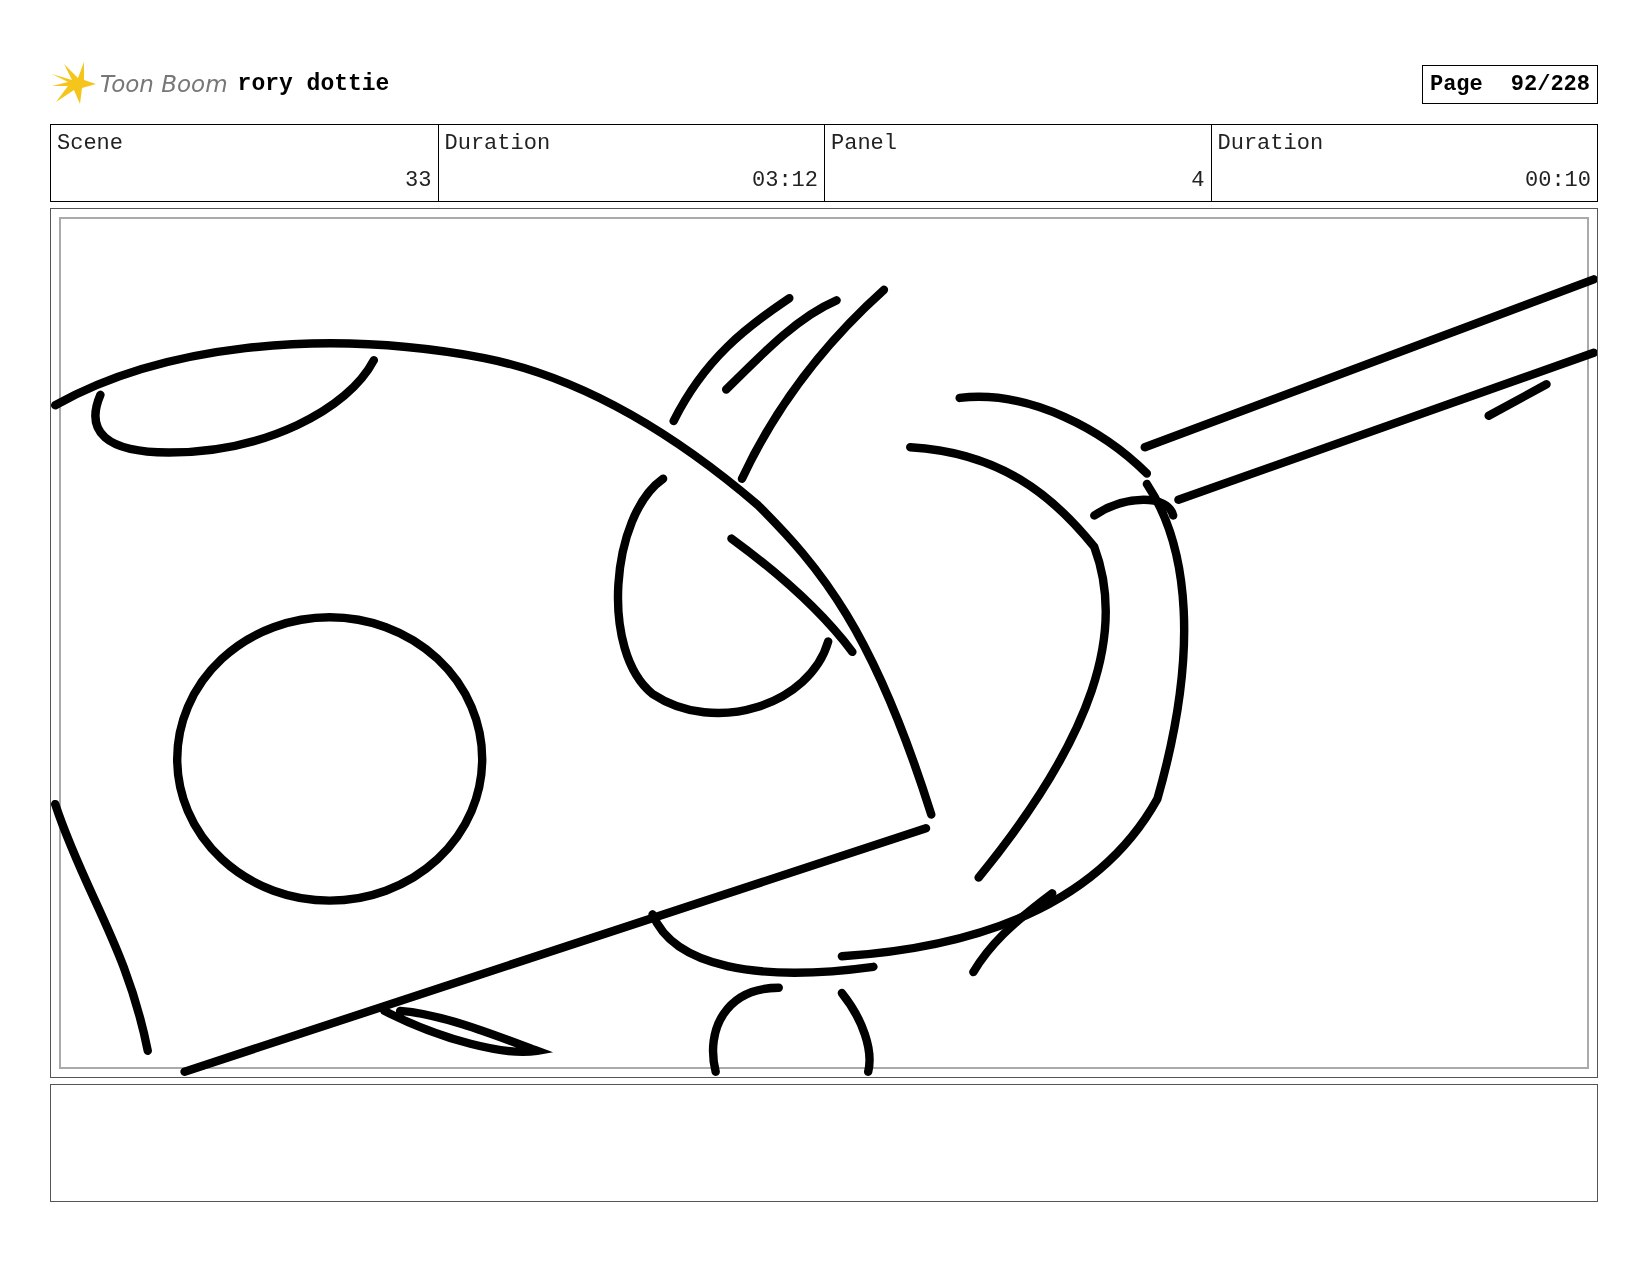  What do you see at coordinates (864, 143) in the screenshot?
I see `column-heading: Panel` at bounding box center [864, 143].